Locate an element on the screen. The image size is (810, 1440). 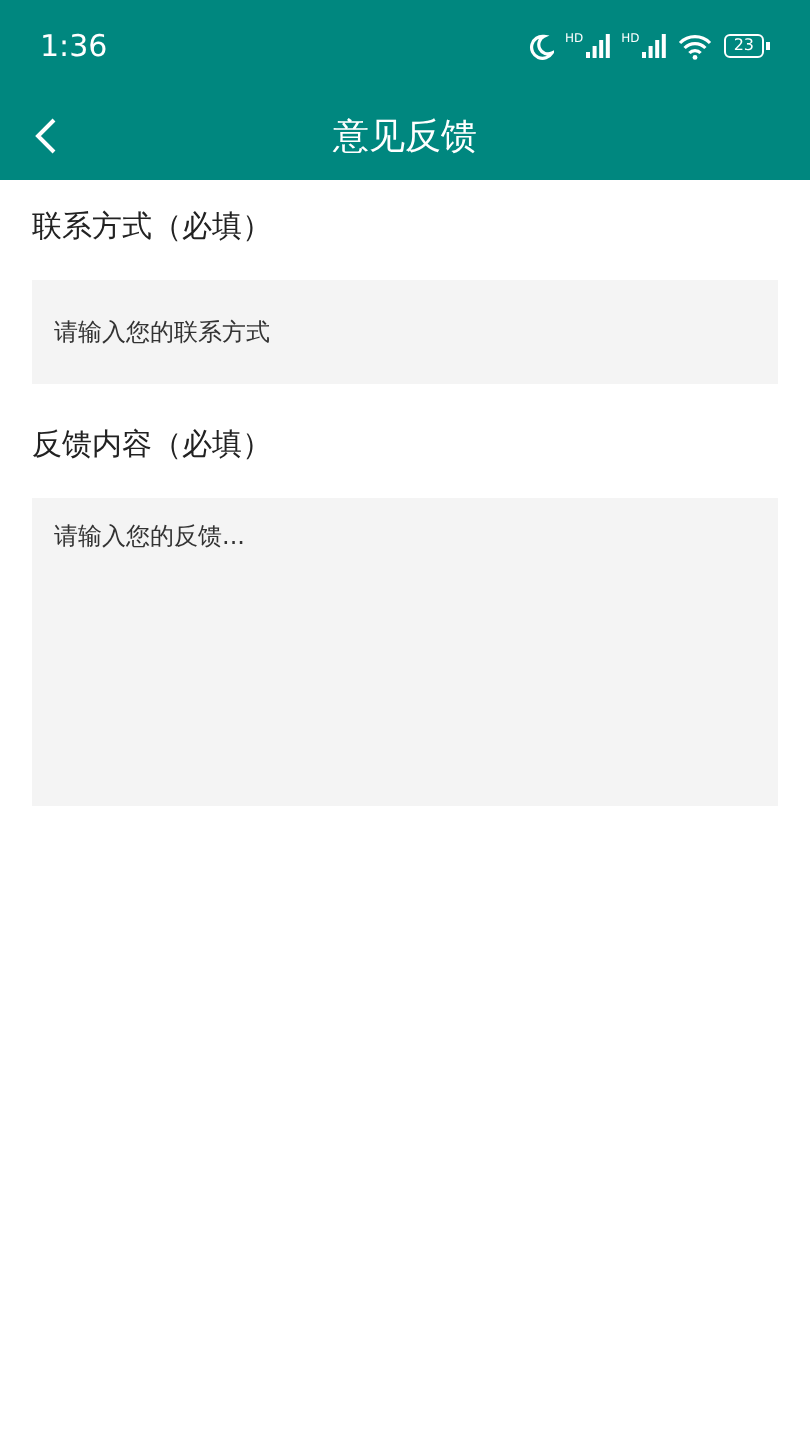
wifi-icon is located at coordinates (694, 46).